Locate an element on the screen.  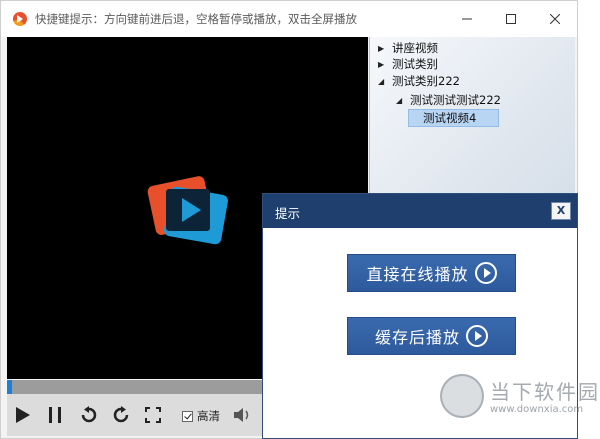
play-button is located at coordinates (23, 415).